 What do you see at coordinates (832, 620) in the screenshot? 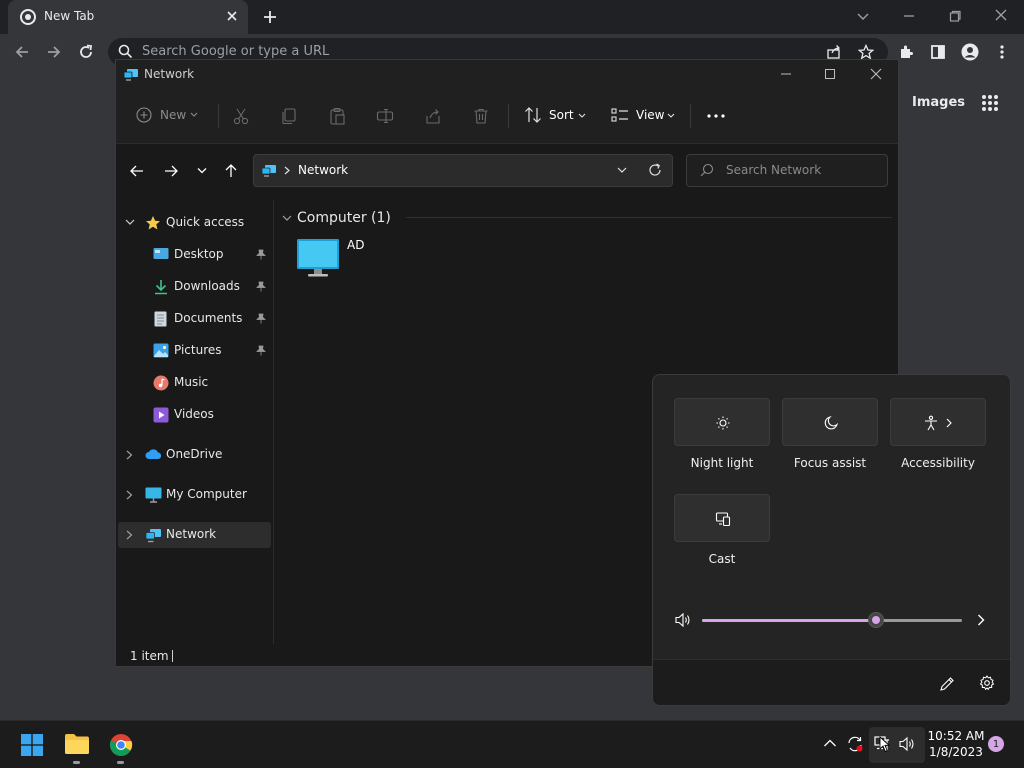
I see `volume-slider` at bounding box center [832, 620].